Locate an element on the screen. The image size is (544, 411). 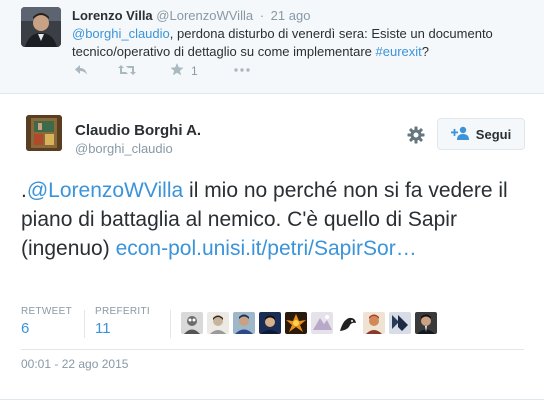
retweet-icon is located at coordinates (127, 71).